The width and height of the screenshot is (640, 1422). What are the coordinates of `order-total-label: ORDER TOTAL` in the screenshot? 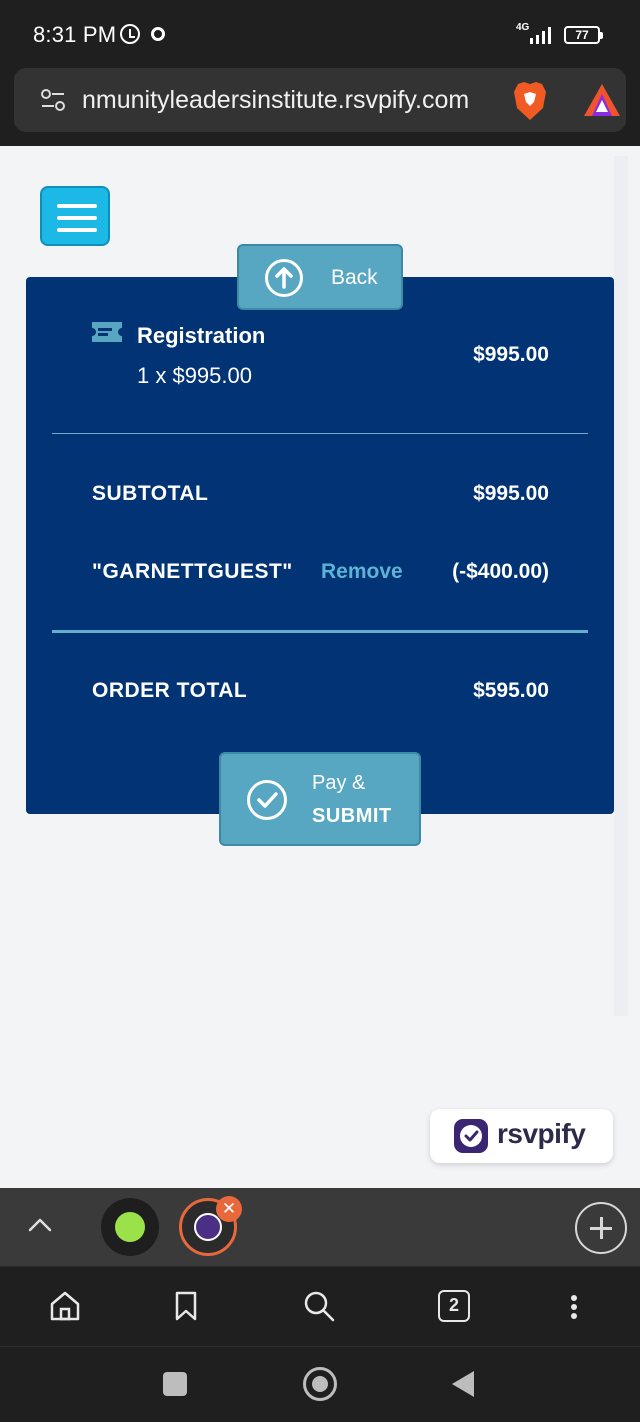 It's located at (170, 690).